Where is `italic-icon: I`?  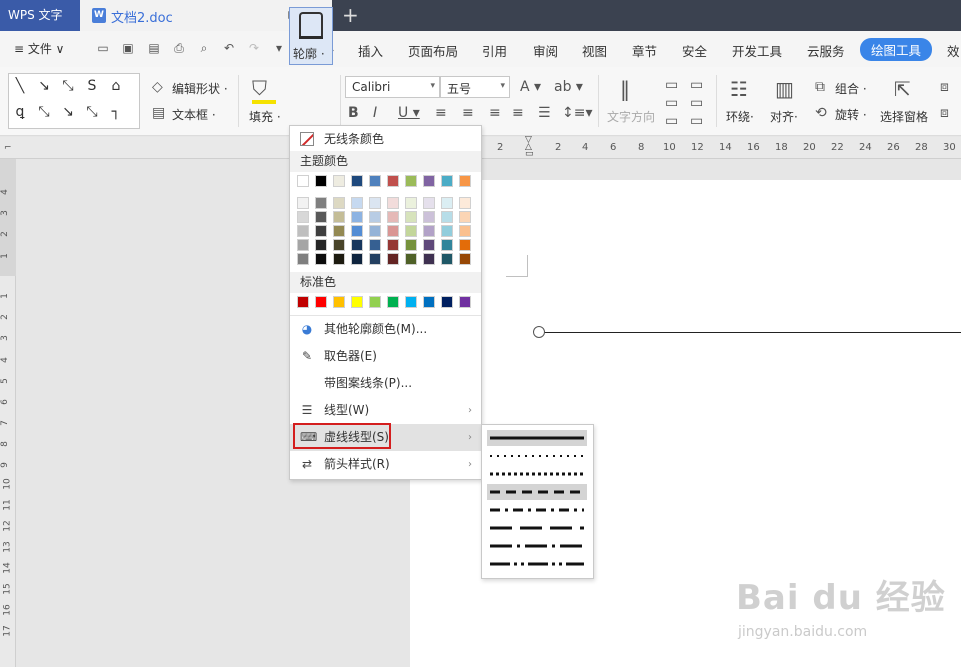
italic-icon: I is located at coordinates (375, 113).